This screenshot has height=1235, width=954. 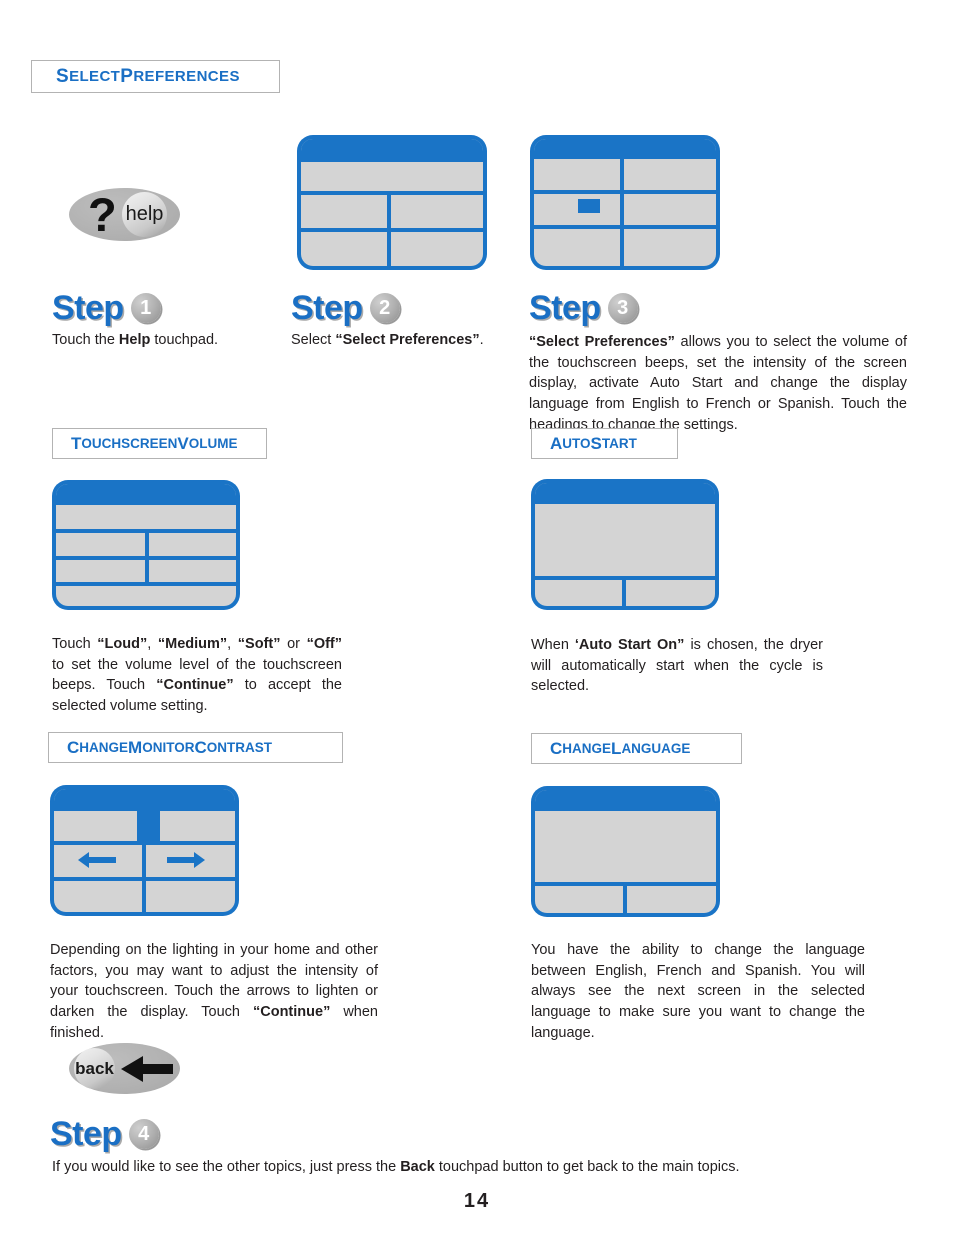 I want to click on screen-tab-block, so click(x=148, y=826).